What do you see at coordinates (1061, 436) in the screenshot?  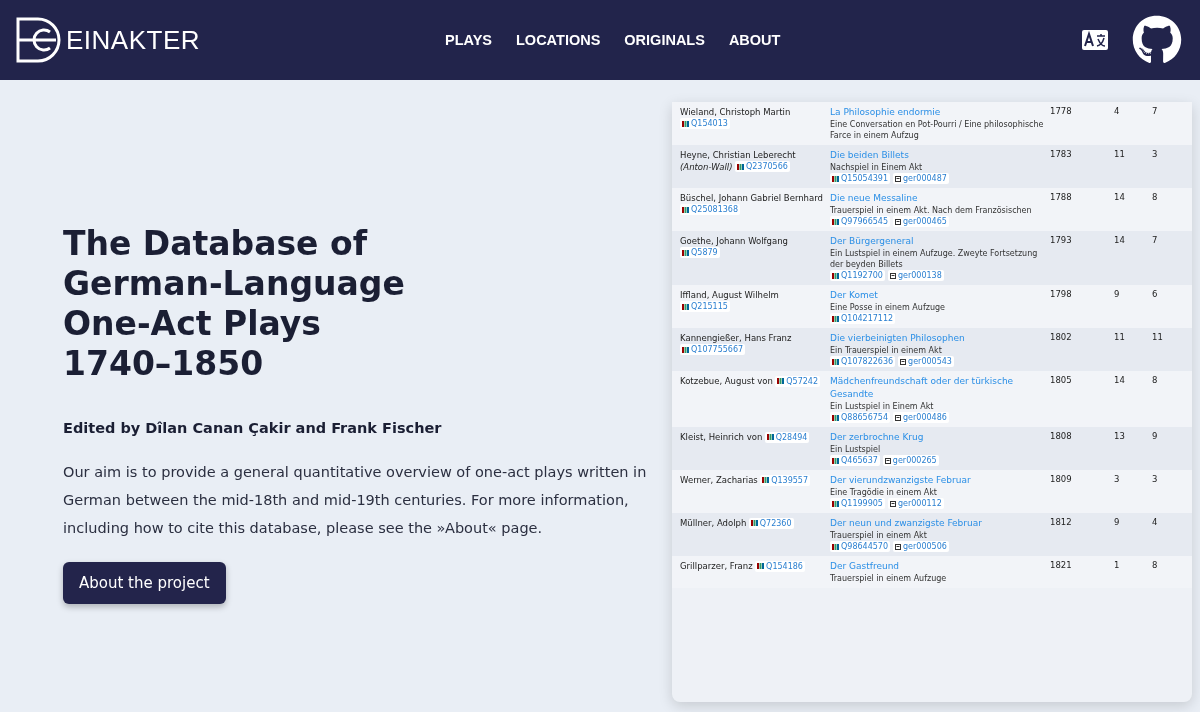 I see `year-cell: 1808` at bounding box center [1061, 436].